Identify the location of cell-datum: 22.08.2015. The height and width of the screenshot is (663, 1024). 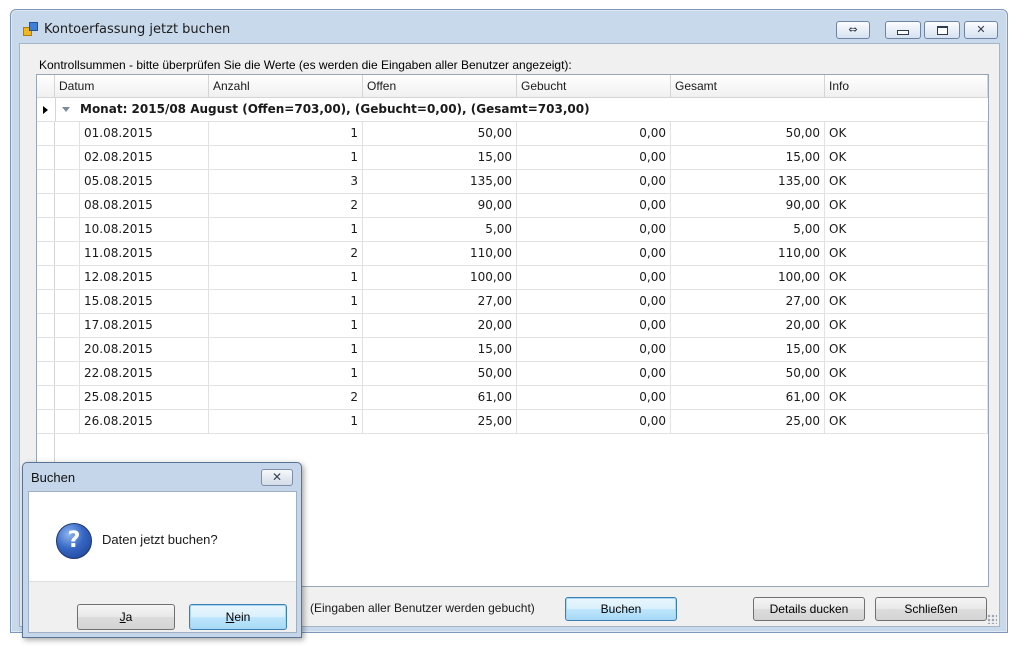
(144, 373).